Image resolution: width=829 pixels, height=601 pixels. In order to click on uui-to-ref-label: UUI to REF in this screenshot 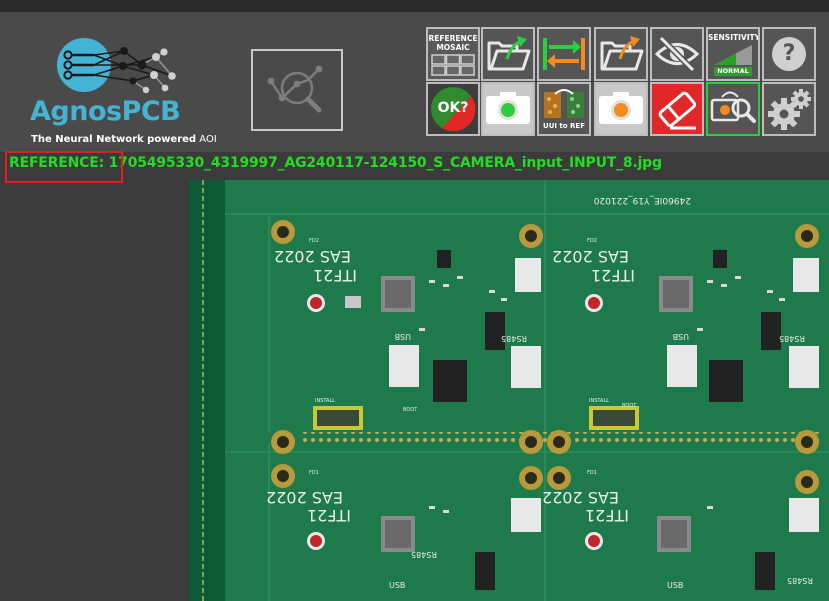, I will do `click(564, 126)`.